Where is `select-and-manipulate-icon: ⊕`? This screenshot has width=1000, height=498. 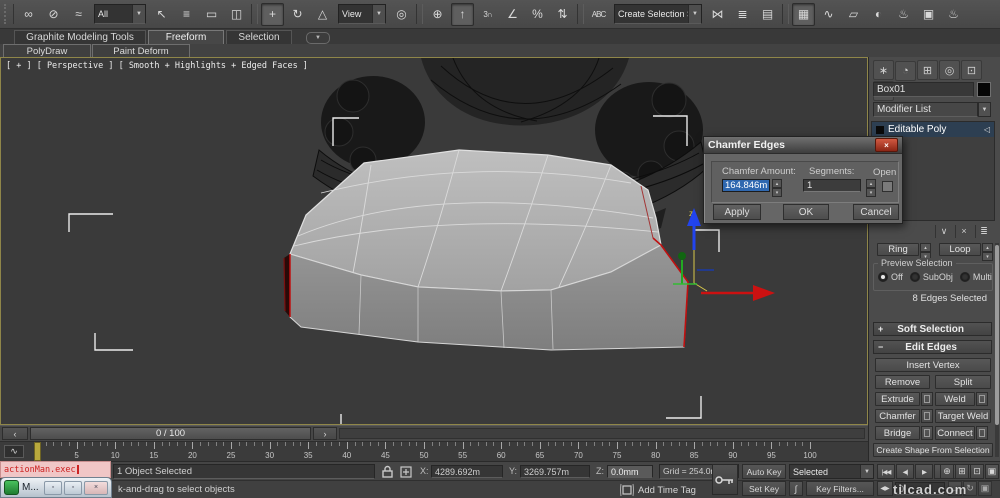 select-and-manipulate-icon: ⊕ is located at coordinates (437, 14).